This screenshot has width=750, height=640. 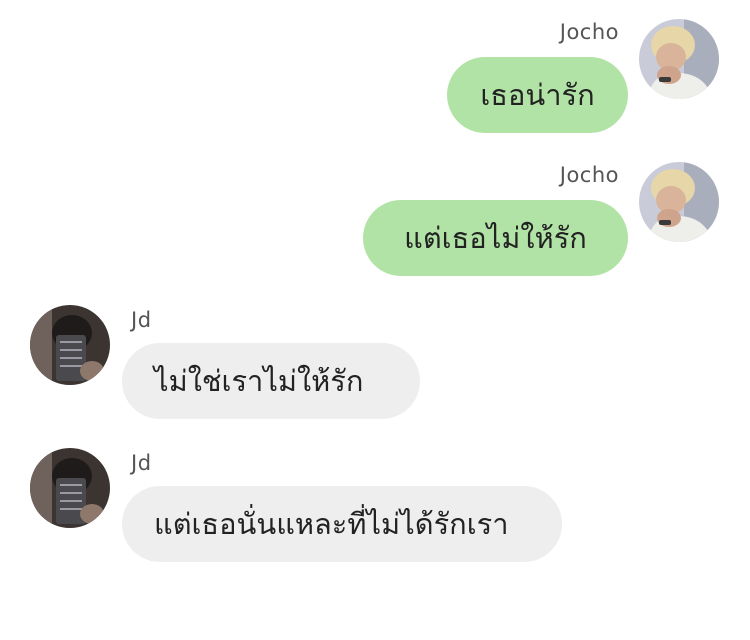 What do you see at coordinates (537, 95) in the screenshot?
I see `message-bubble-outgoing: เธอน่ารัก` at bounding box center [537, 95].